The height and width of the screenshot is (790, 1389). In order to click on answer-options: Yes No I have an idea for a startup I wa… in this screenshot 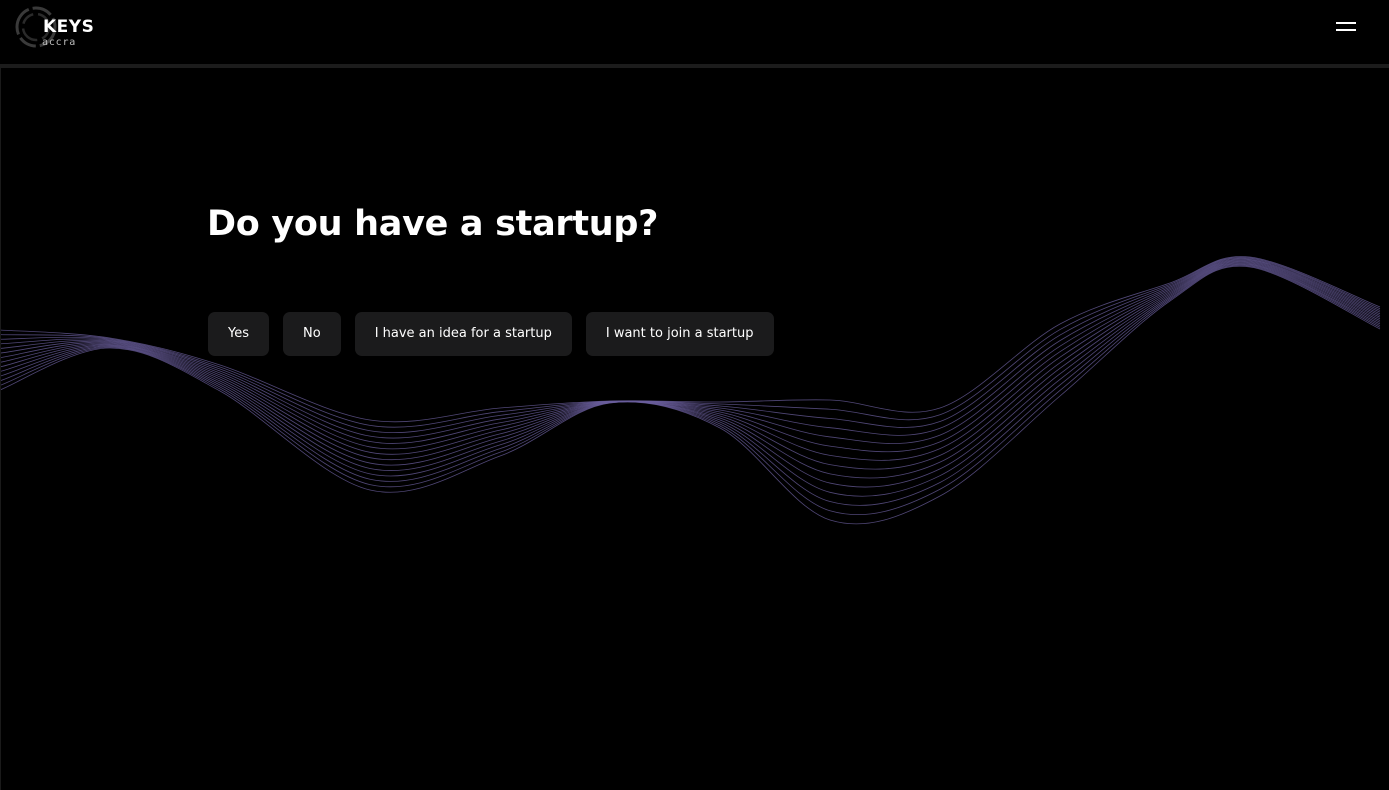, I will do `click(491, 334)`.